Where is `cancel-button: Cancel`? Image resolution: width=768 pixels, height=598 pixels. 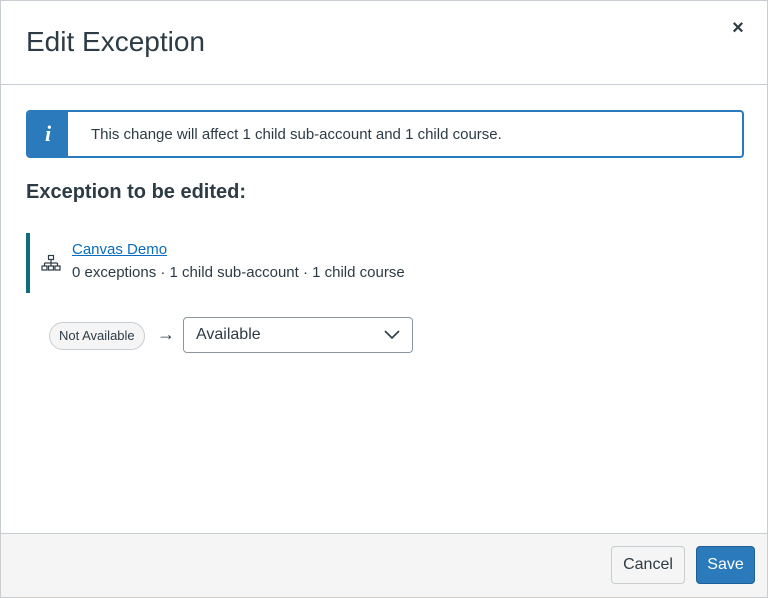
cancel-button: Cancel is located at coordinates (648, 565).